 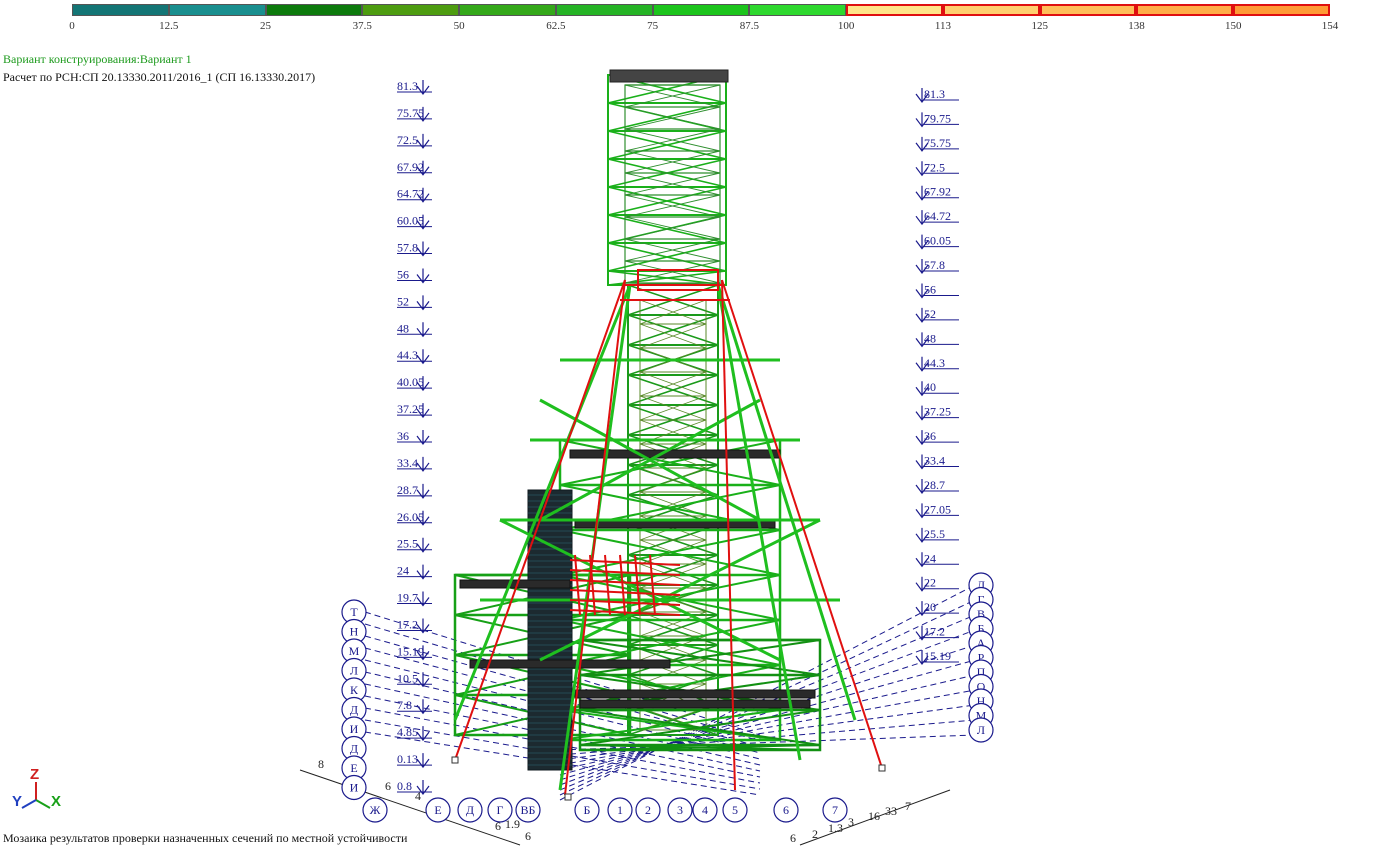 I want to click on level-right-label: 75.75, so click(x=937, y=143).